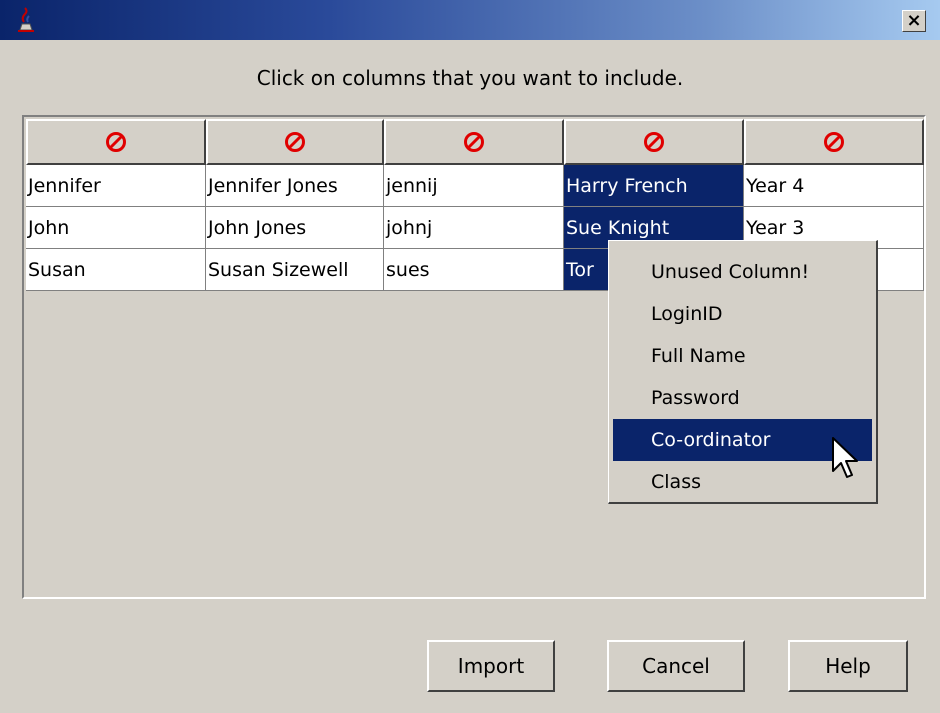  I want to click on menu-item-full-name: Full Name, so click(742, 356).